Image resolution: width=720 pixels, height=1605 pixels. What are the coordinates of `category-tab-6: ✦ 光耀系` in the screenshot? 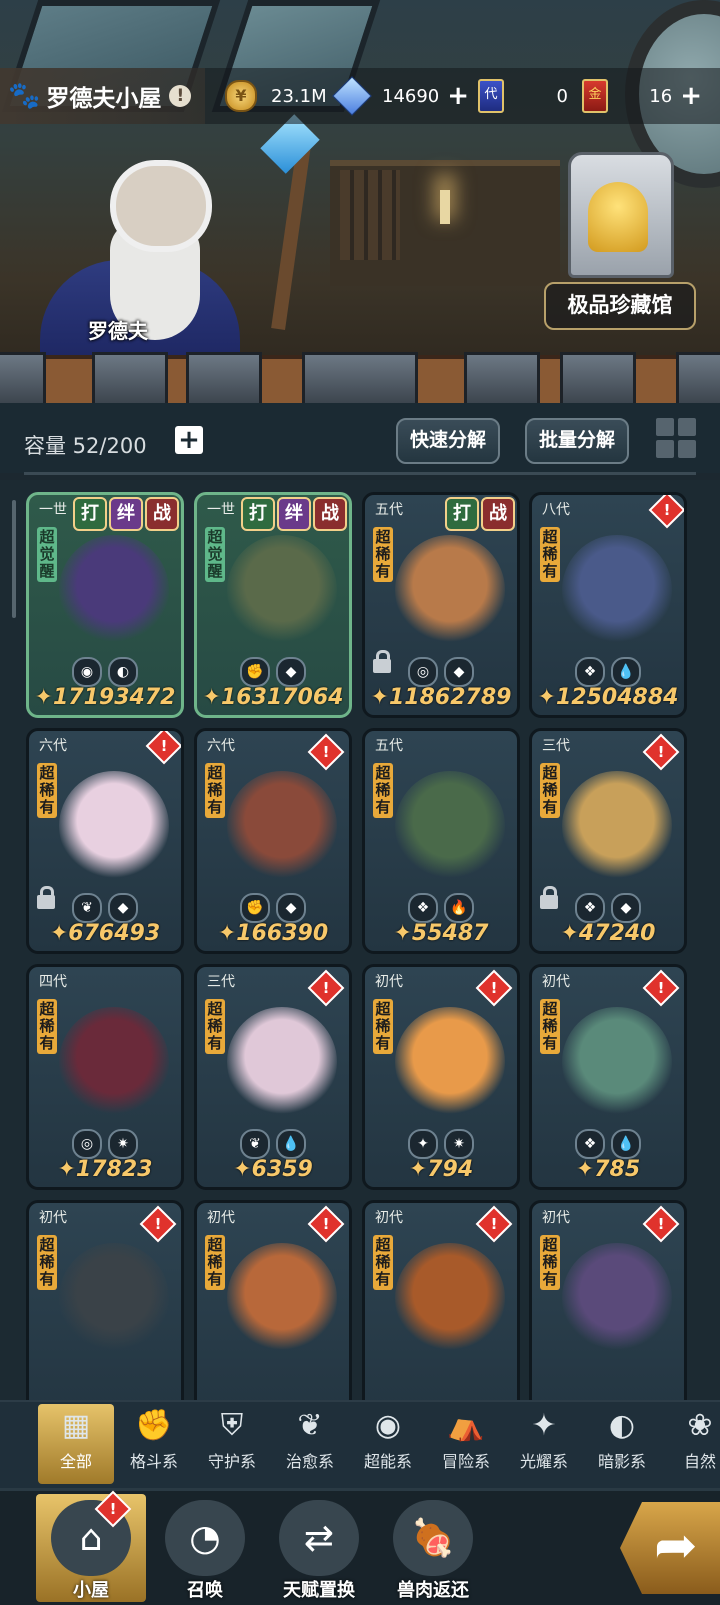 It's located at (544, 1444).